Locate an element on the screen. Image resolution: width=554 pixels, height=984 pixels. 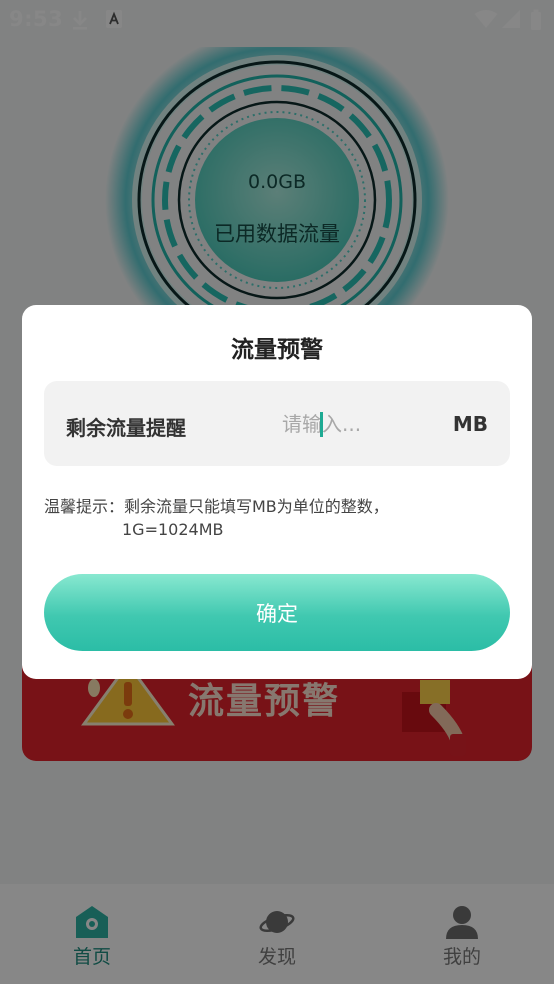
confirm-button: 确定 is located at coordinates (277, 612).